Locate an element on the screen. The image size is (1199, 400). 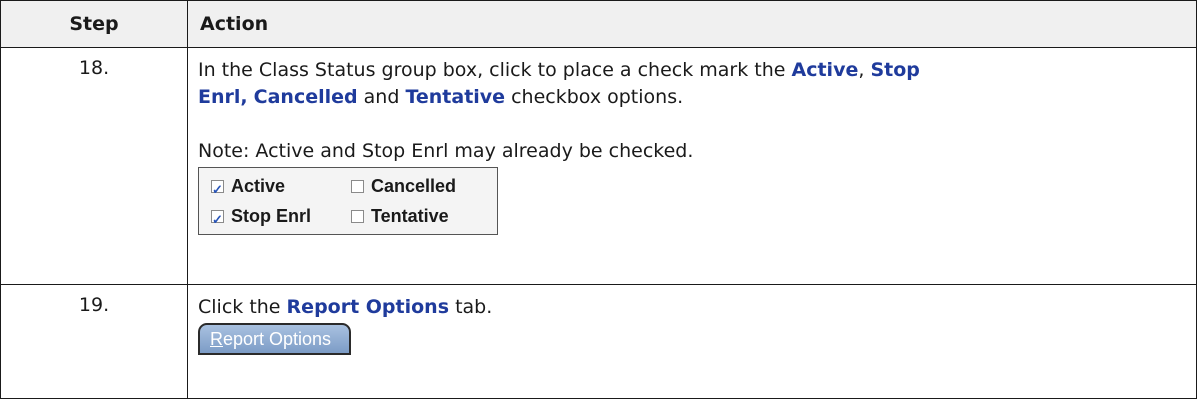
keyword-stop: Stop is located at coordinates (895, 70).